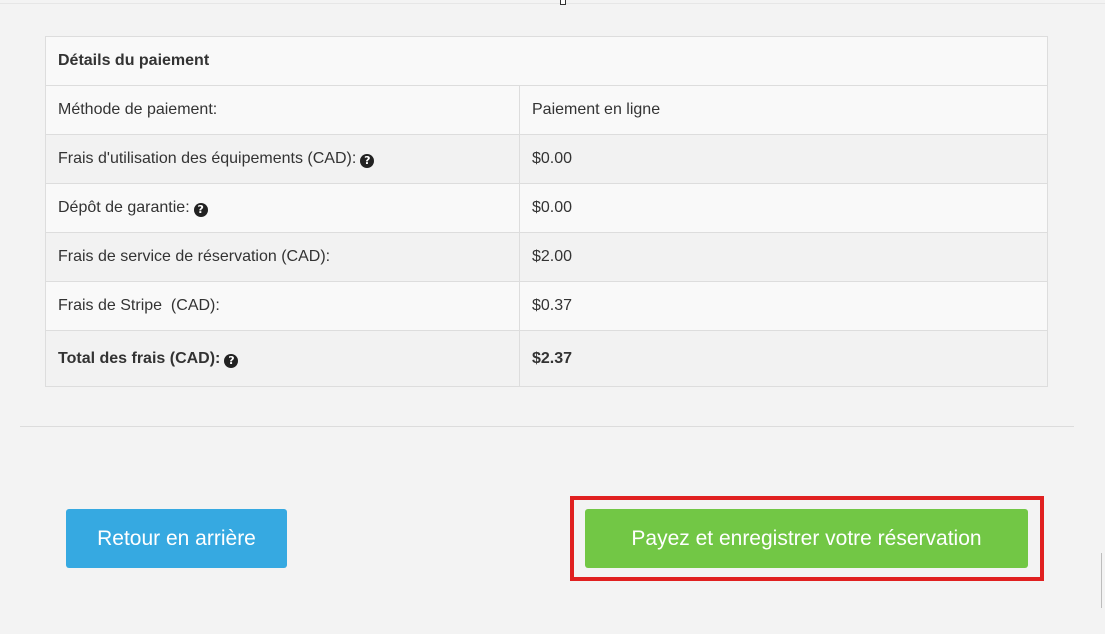 The image size is (1105, 634). I want to click on table-row: Dépôt de garantie:? $0.00, so click(546, 208).